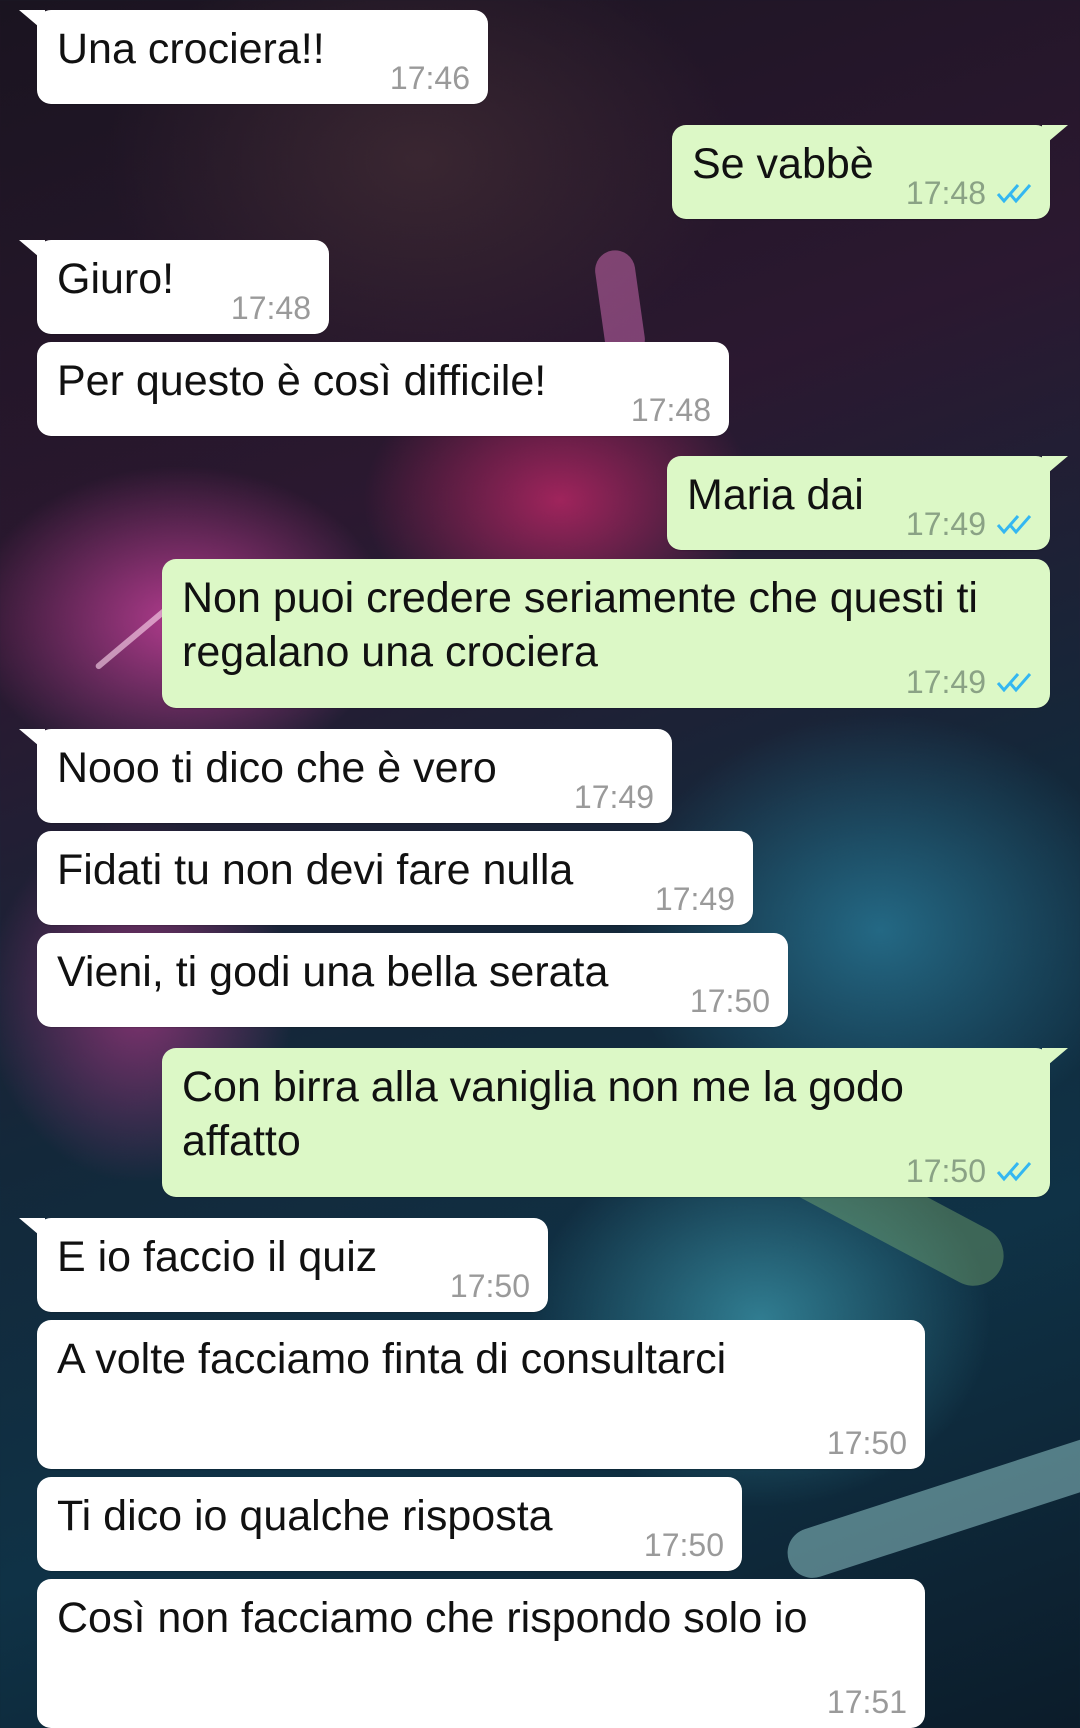 Image resolution: width=1080 pixels, height=1728 pixels. I want to click on incoming-message-bubble: Per questo è così difficile! 17:48, so click(383, 389).